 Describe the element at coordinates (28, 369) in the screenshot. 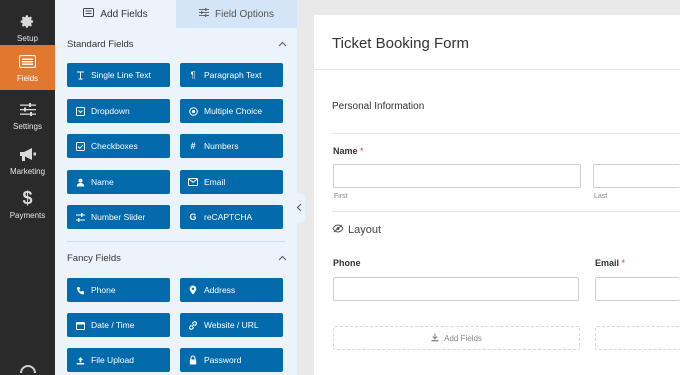

I see `help-icon` at that location.